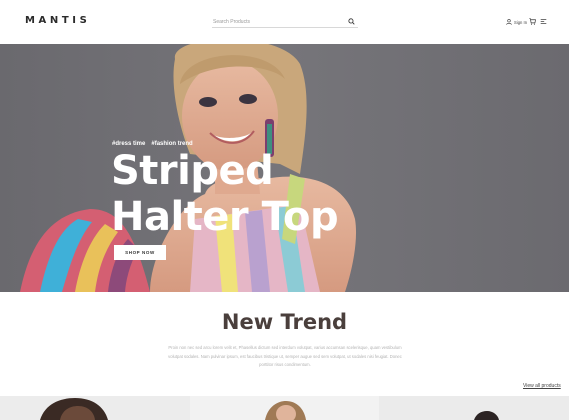 Image resolution: width=569 pixels, height=420 pixels. I want to click on hero-headline-line: Striped, so click(192, 171).